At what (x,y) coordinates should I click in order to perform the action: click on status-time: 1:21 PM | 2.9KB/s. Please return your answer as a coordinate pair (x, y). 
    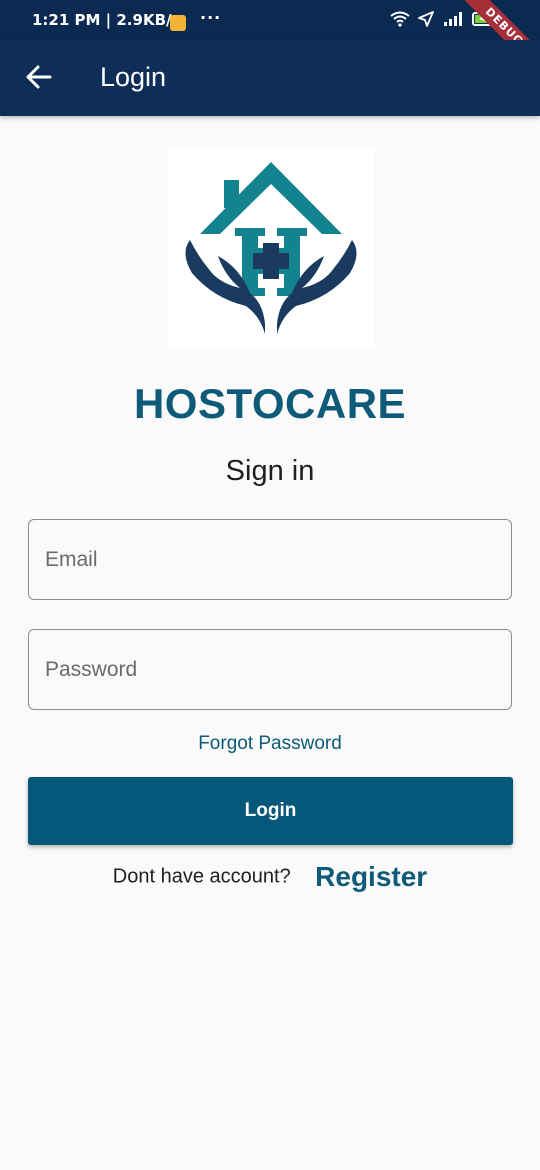
    Looking at the image, I should click on (106, 20).